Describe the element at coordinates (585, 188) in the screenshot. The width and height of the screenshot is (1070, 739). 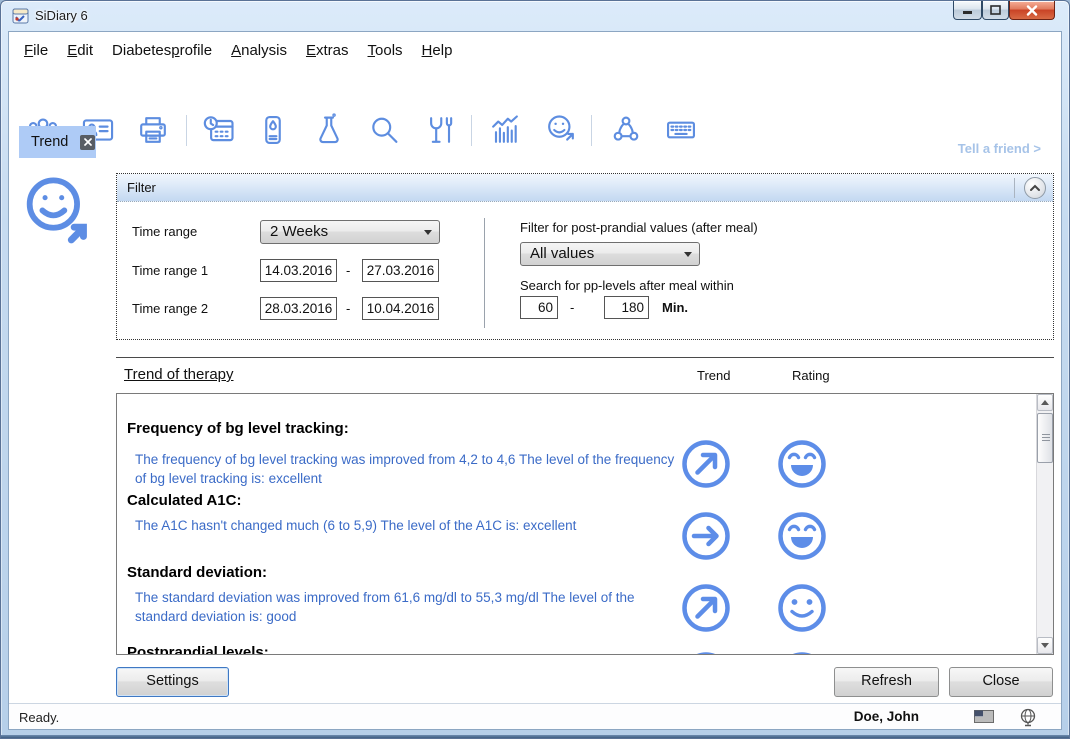
I see `filter-panel-header: Filter` at that location.